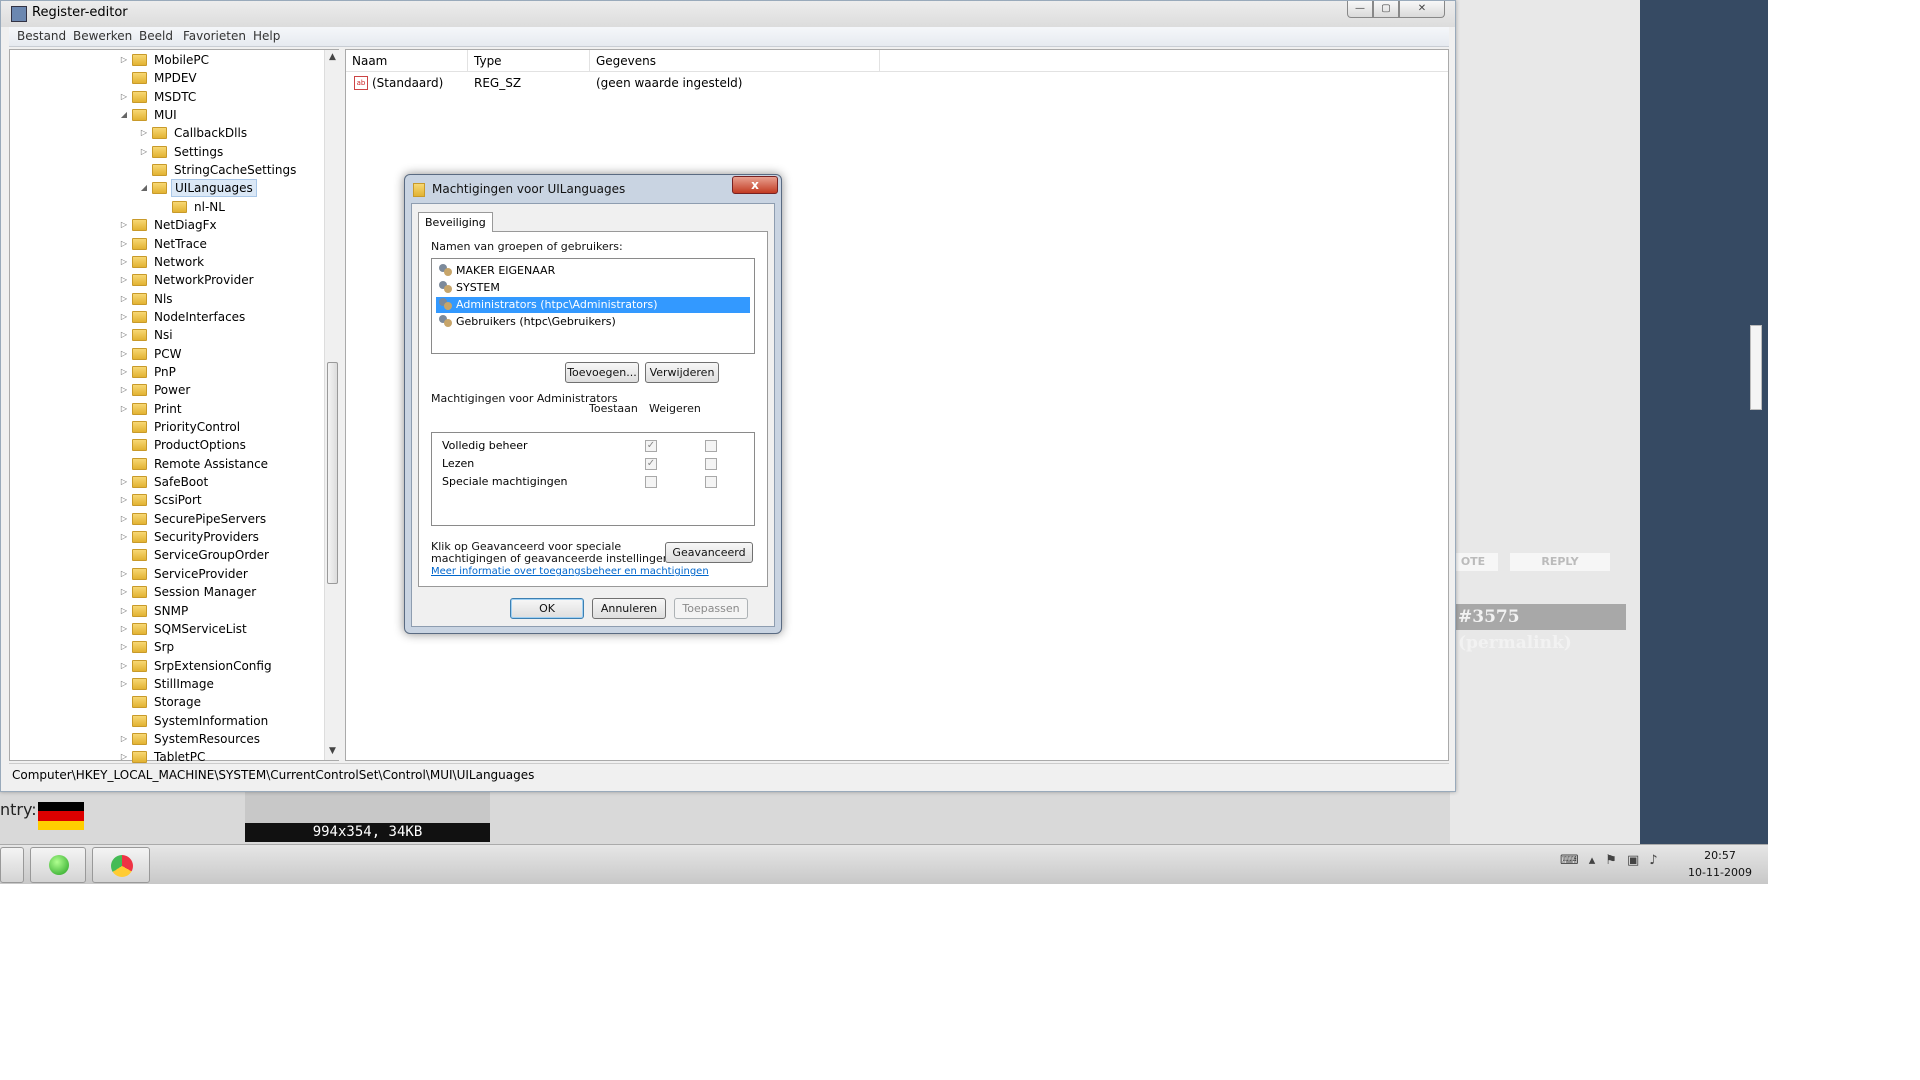 This screenshot has height=1080, width=1920. Describe the element at coordinates (58, 865) in the screenshot. I see `taskbar-app-button` at that location.